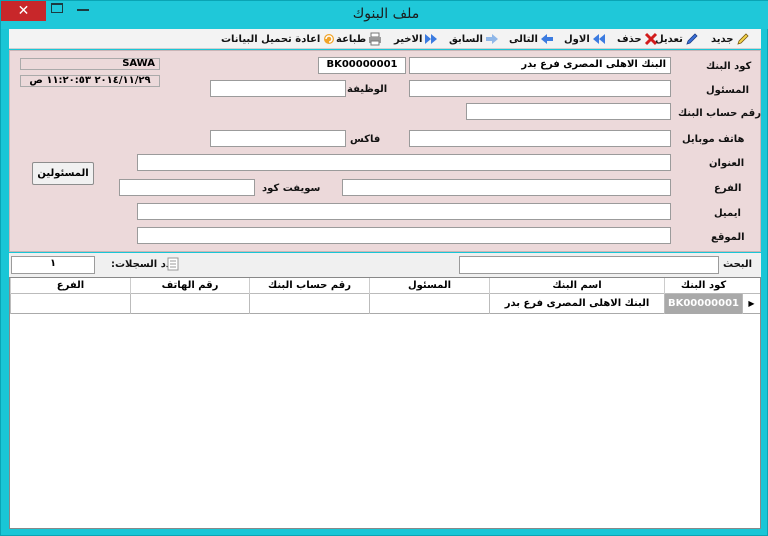 Image resolution: width=768 pixels, height=536 pixels. I want to click on last-label: الاخير, so click(408, 39).